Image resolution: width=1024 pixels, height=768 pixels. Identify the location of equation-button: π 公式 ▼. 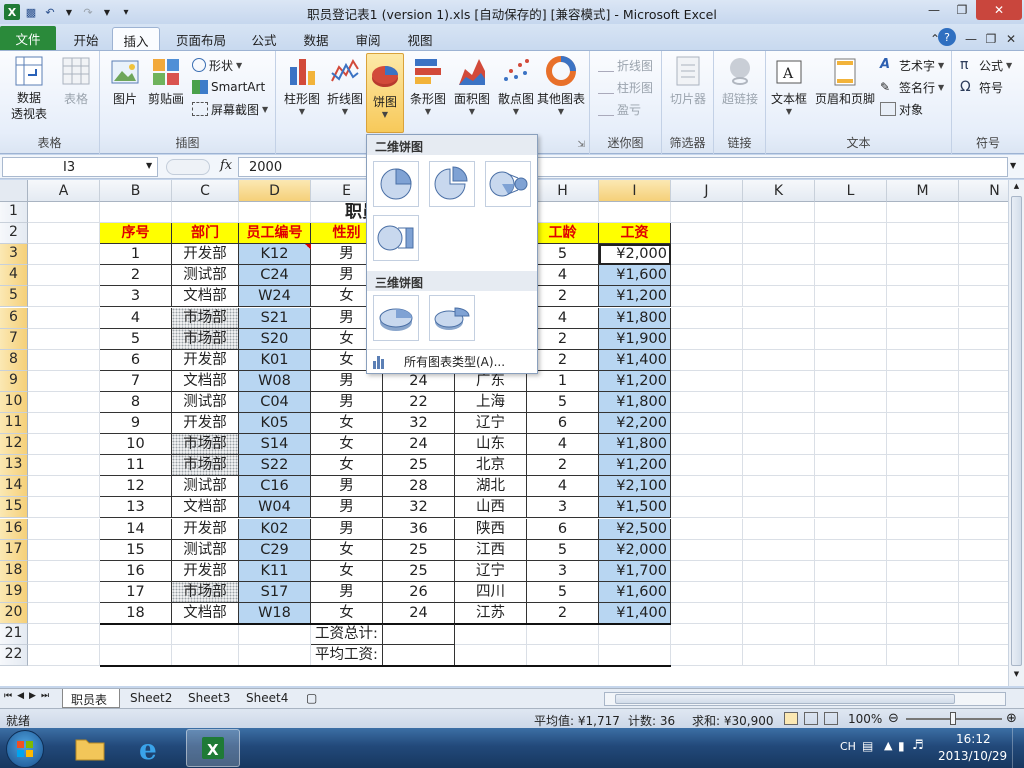
(986, 65).